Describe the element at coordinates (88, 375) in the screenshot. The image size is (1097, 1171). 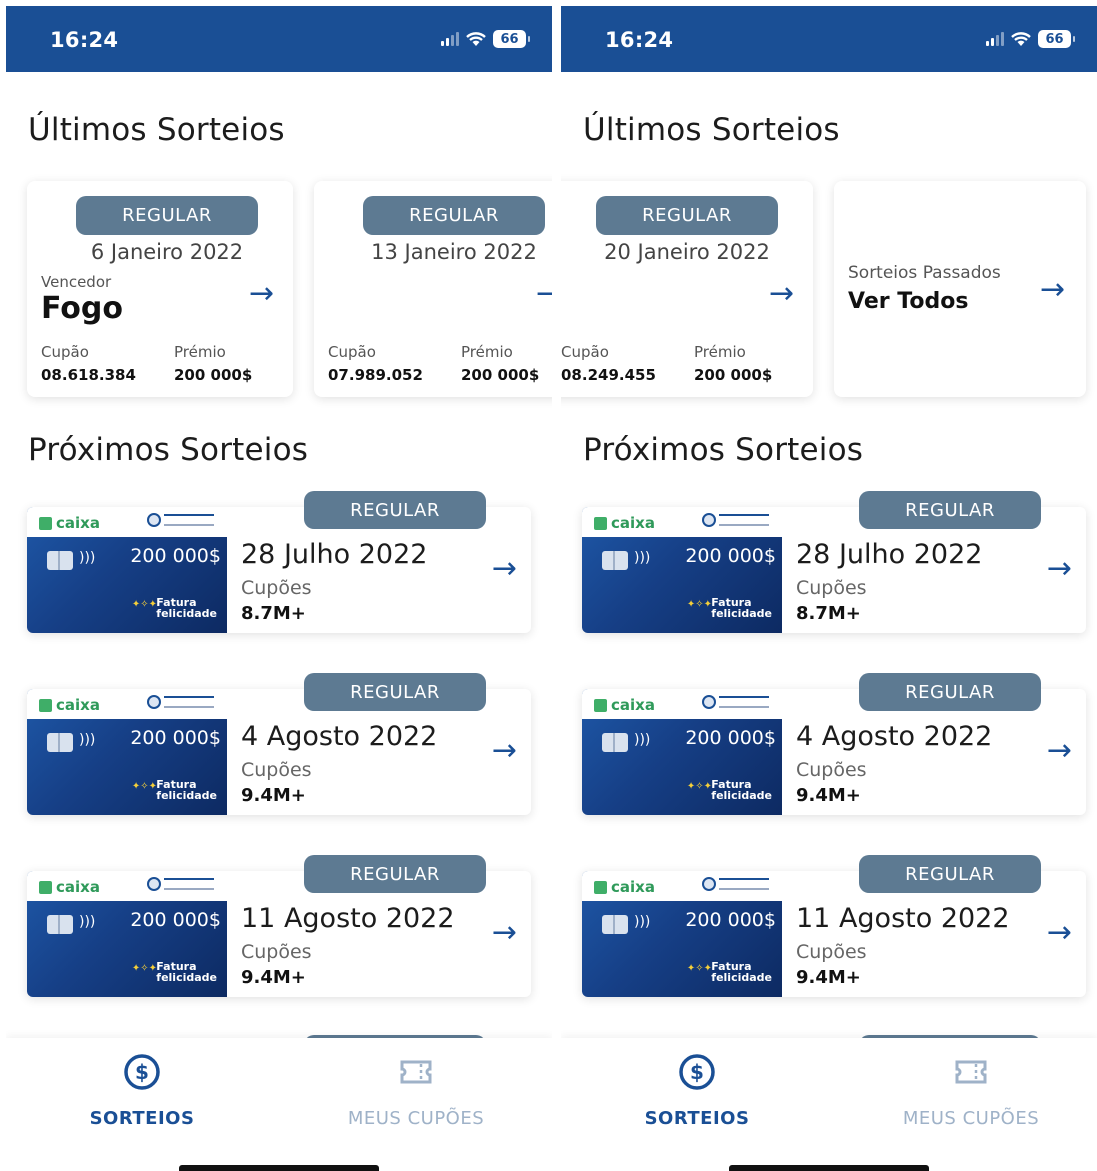
I see `coupon-value: 08.618.384` at that location.